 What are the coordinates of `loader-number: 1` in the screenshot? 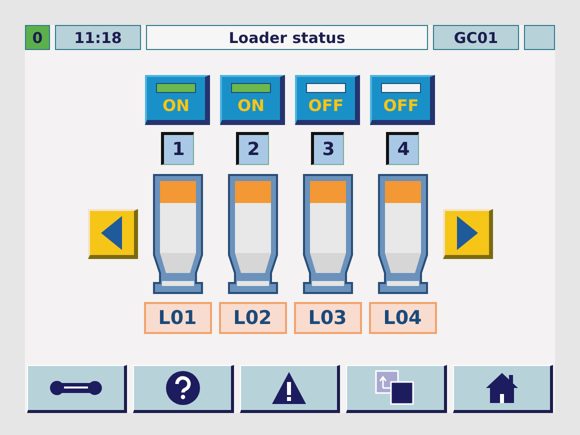 It's located at (177, 148).